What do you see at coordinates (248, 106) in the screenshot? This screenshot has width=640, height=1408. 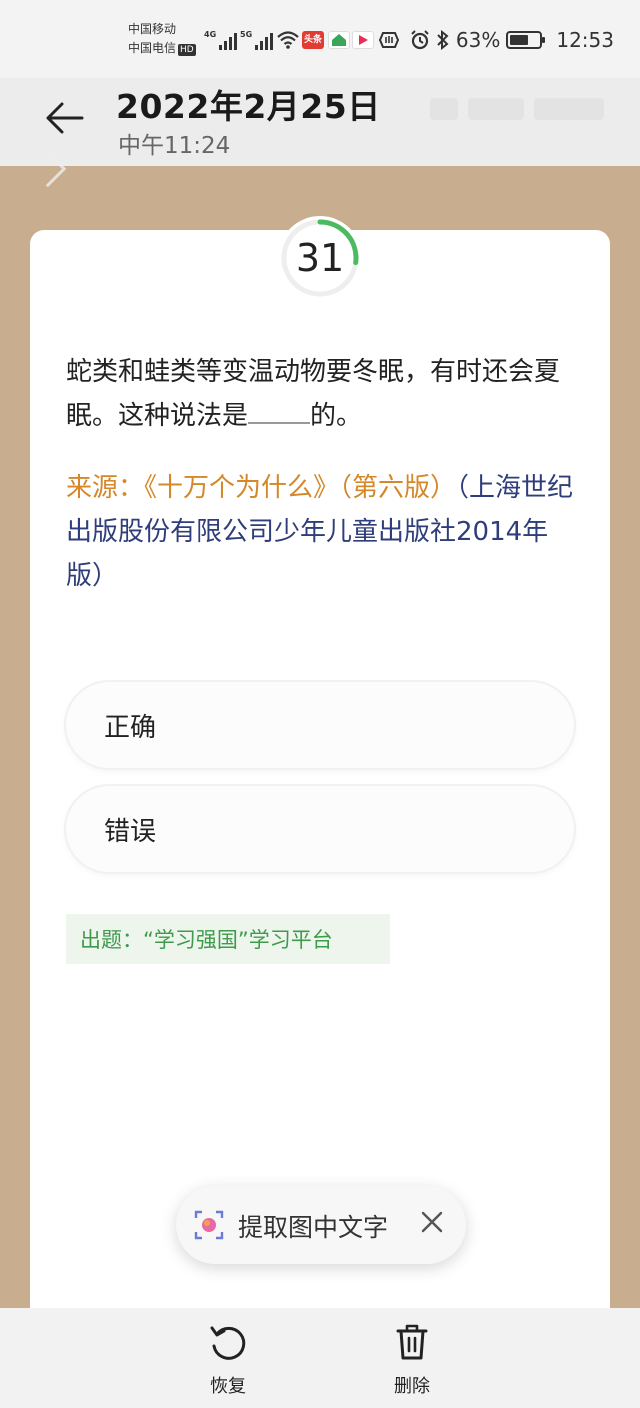 I see `photo-date: 2022年2月25日` at bounding box center [248, 106].